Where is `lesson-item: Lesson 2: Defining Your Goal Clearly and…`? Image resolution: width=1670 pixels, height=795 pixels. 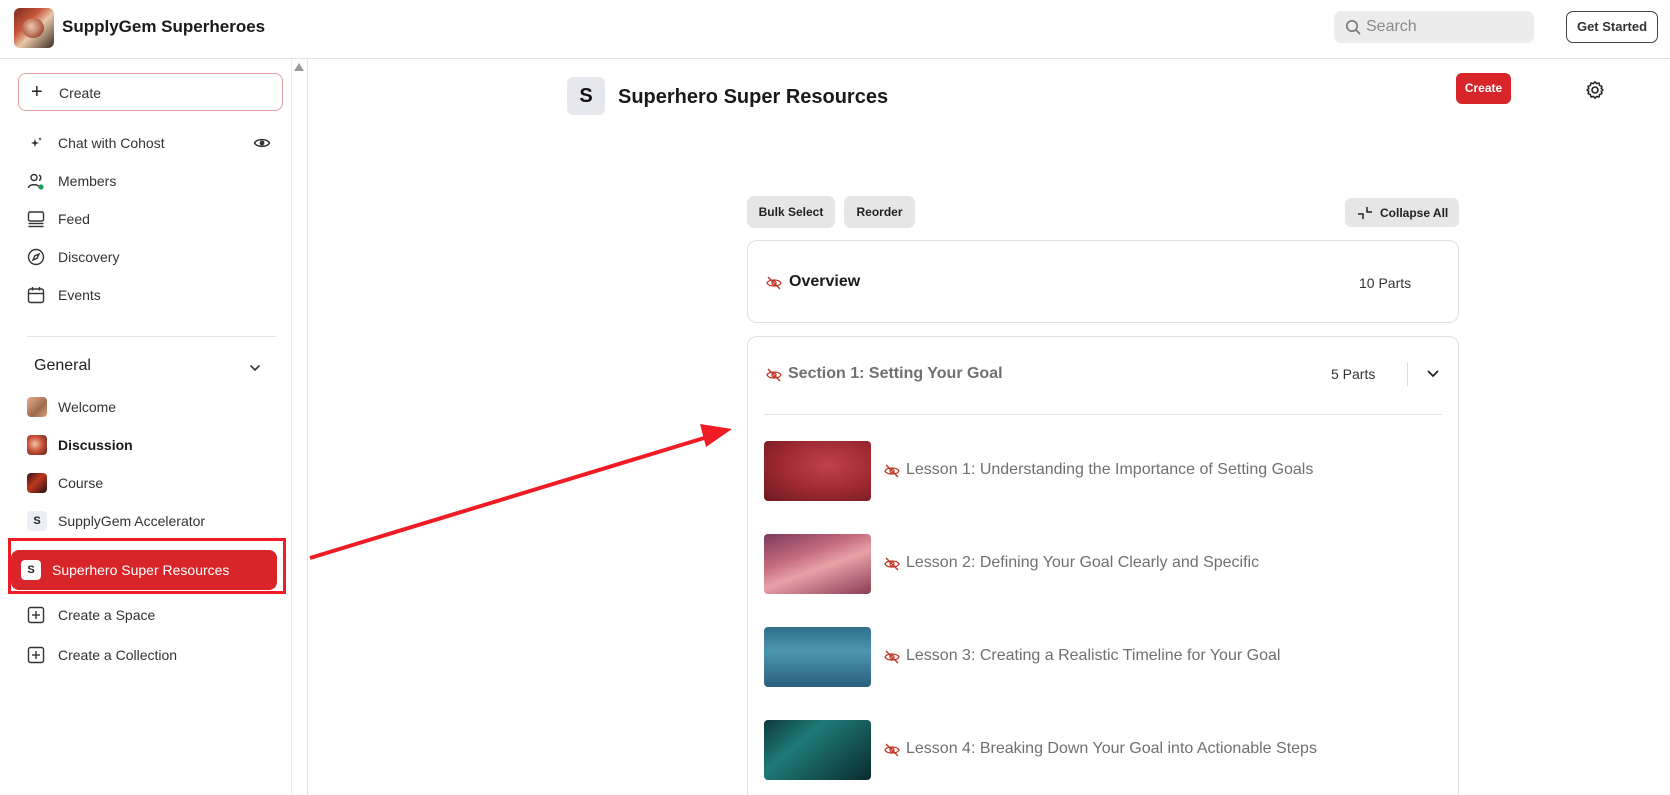
lesson-item: Lesson 2: Defining Your Goal Clearly and… is located at coordinates (1104, 564).